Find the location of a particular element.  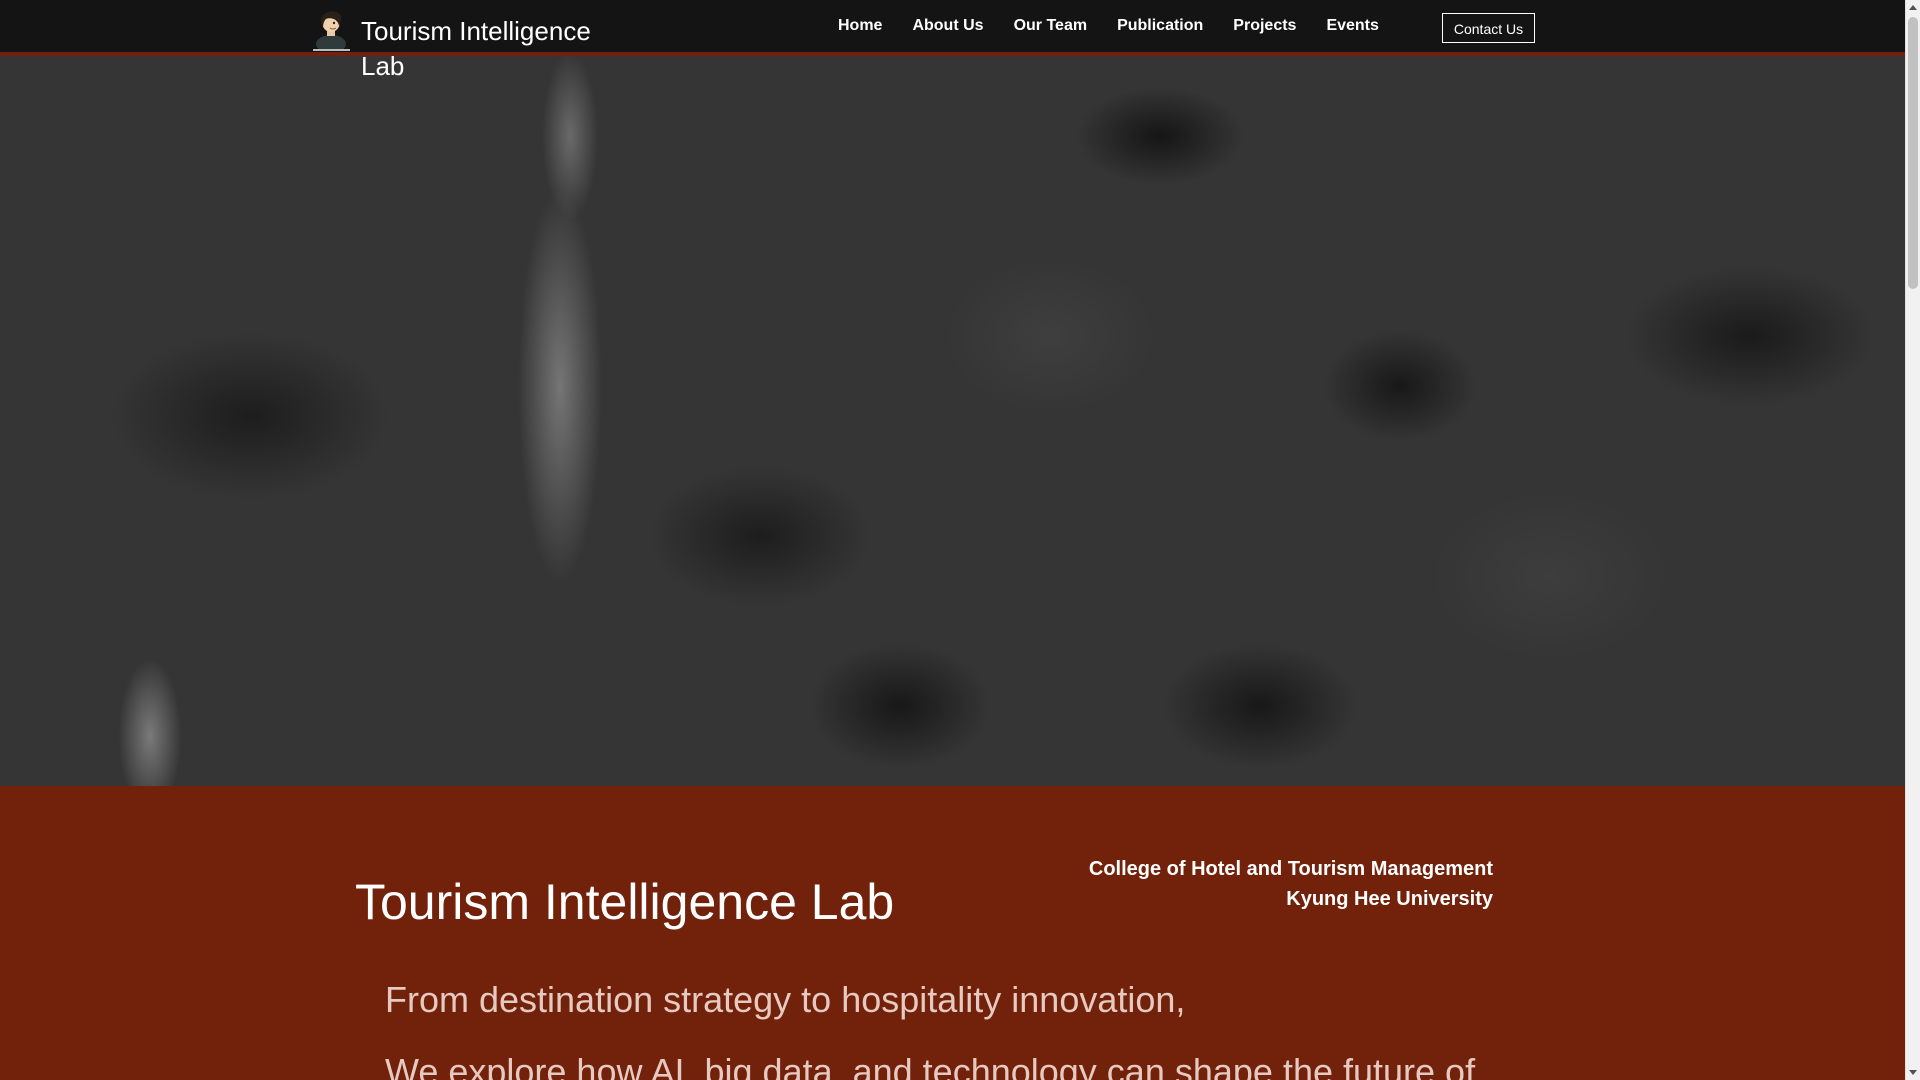

intro-title: Tourism Intelligence Lab is located at coordinates (625, 902).